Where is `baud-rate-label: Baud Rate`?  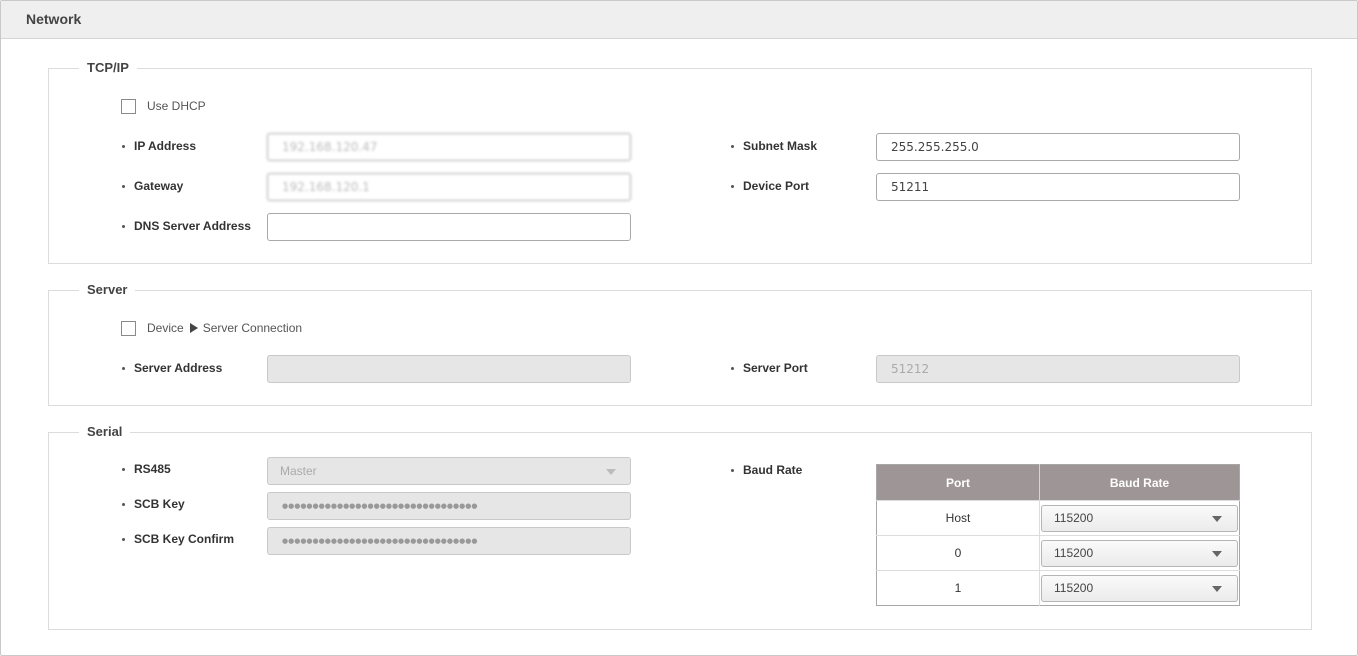 baud-rate-label: Baud Rate is located at coordinates (766, 470).